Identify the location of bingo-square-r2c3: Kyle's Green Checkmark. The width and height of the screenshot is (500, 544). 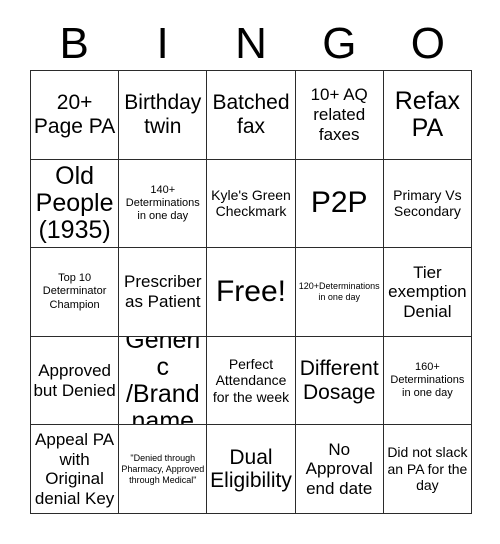
(251, 204).